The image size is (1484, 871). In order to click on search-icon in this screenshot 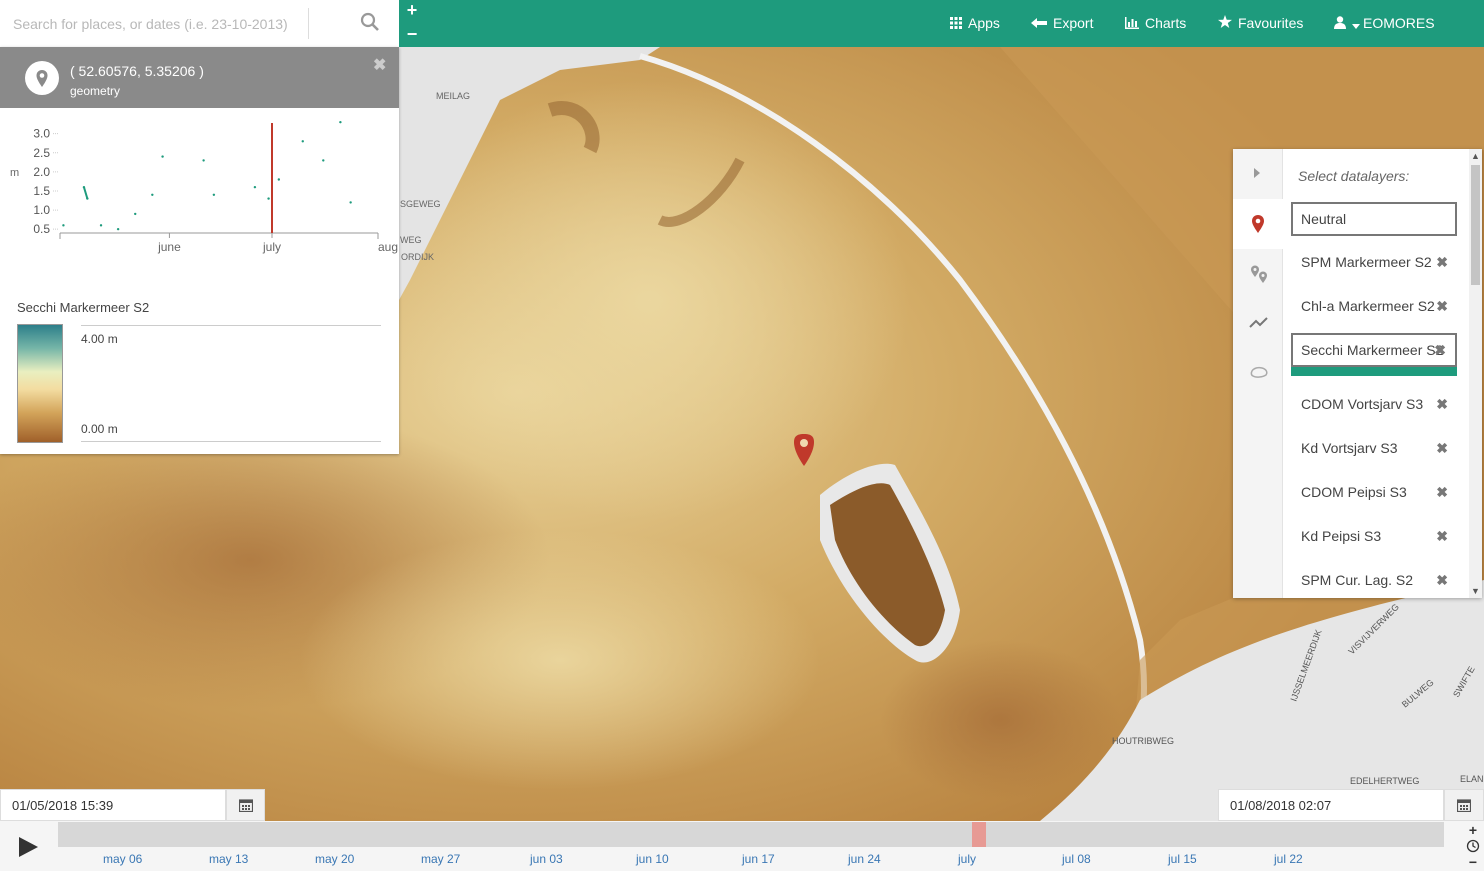, I will do `click(372, 24)`.